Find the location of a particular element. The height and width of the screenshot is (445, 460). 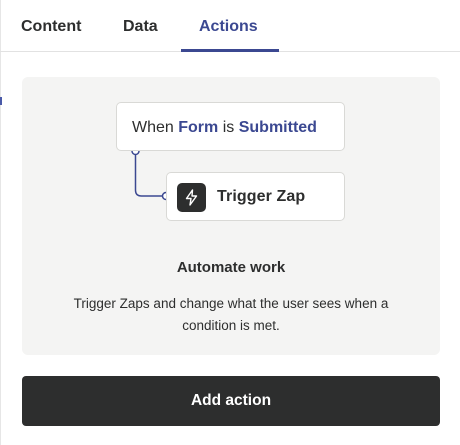

trigger-prefix: When is located at coordinates (153, 127).